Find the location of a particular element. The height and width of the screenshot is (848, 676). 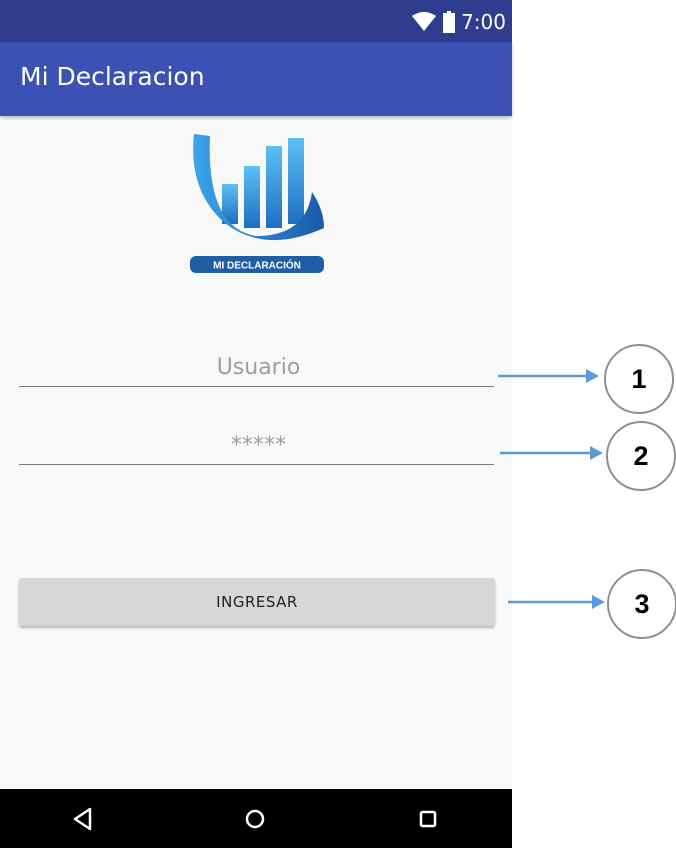

login-button: INGRESAR is located at coordinates (257, 602).